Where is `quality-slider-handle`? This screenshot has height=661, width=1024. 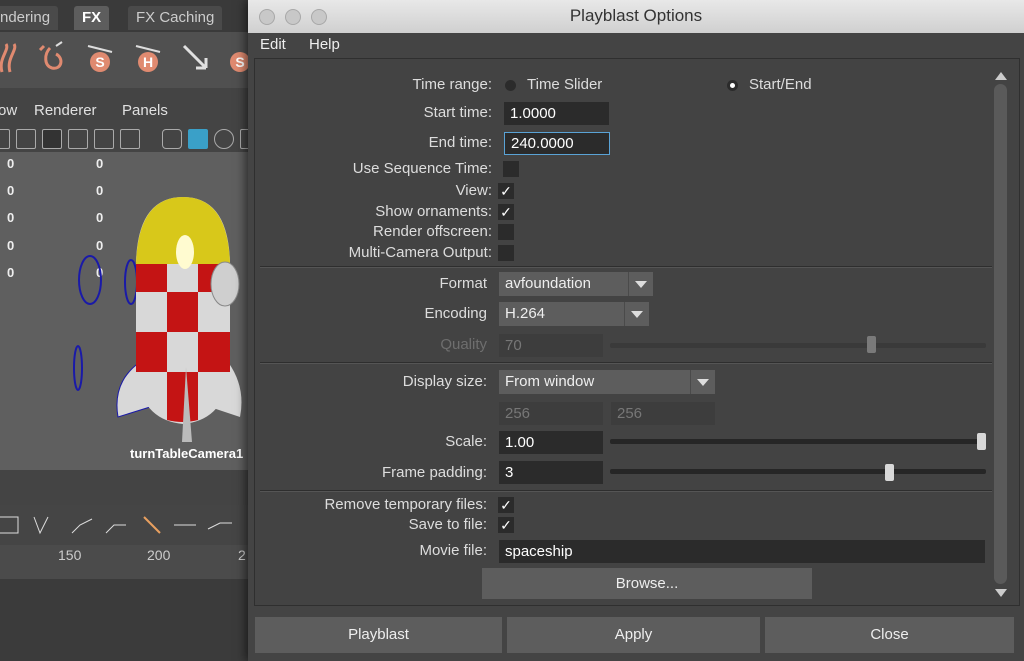 quality-slider-handle is located at coordinates (871, 344).